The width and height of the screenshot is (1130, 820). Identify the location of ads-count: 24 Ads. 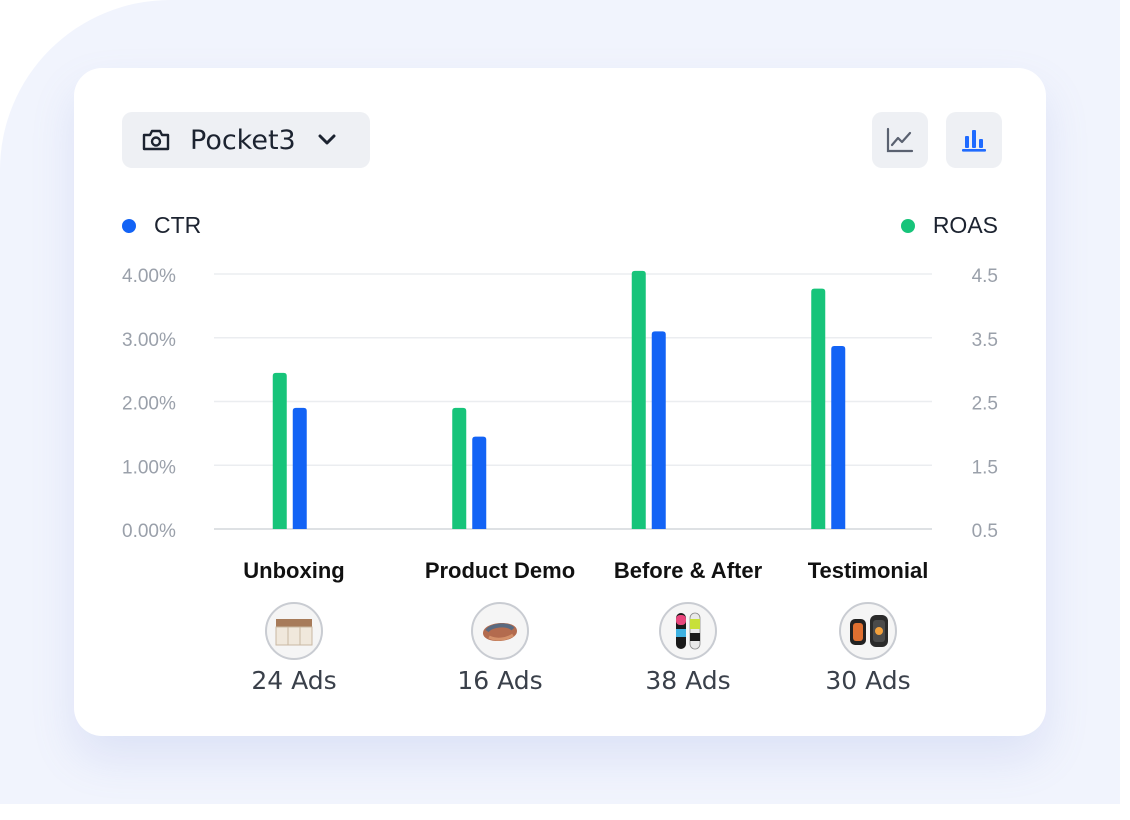
(294, 680).